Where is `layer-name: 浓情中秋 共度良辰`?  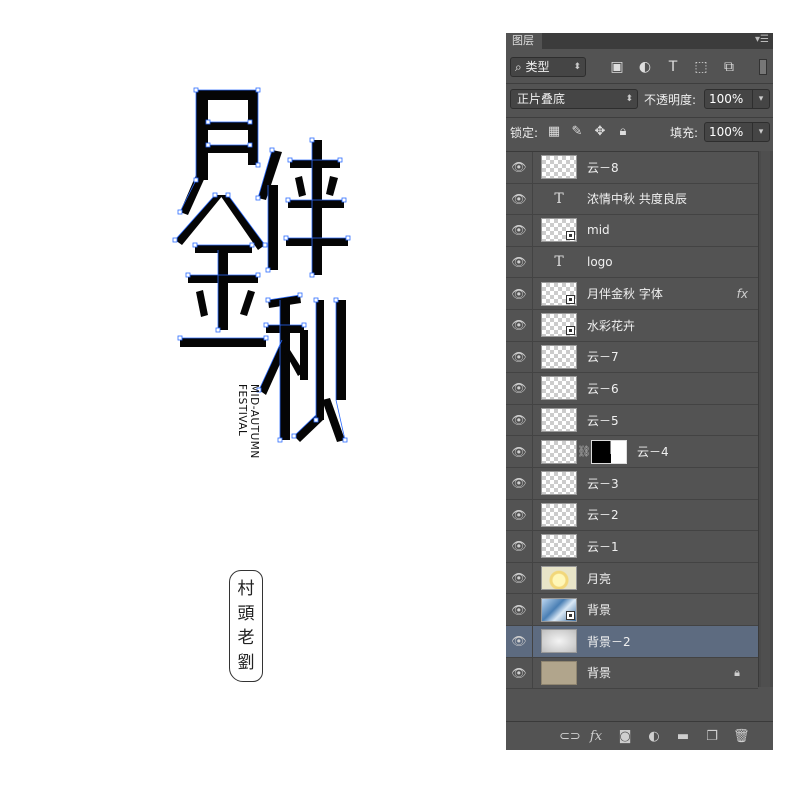 layer-name: 浓情中秋 共度良辰 is located at coordinates (637, 198).